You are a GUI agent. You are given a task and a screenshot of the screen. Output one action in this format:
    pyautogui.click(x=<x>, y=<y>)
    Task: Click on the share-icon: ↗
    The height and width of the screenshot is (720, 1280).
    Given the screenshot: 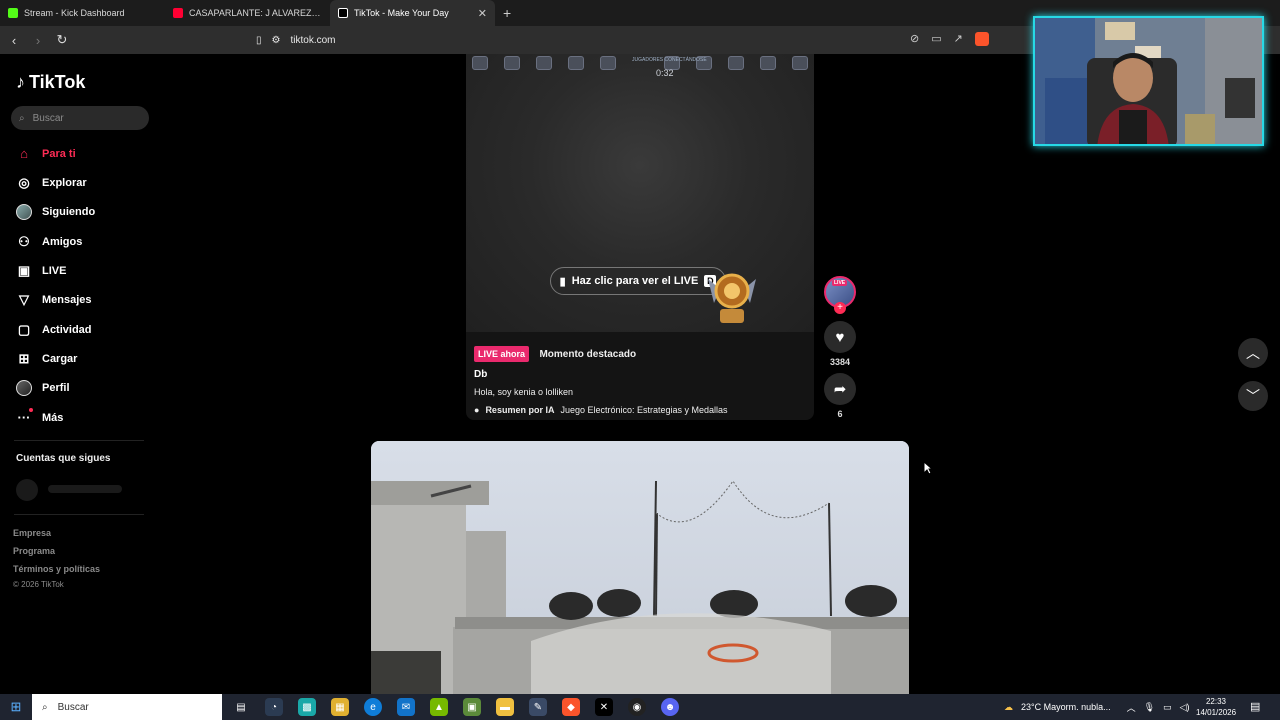 What is the action you would take?
    pyautogui.click(x=958, y=39)
    